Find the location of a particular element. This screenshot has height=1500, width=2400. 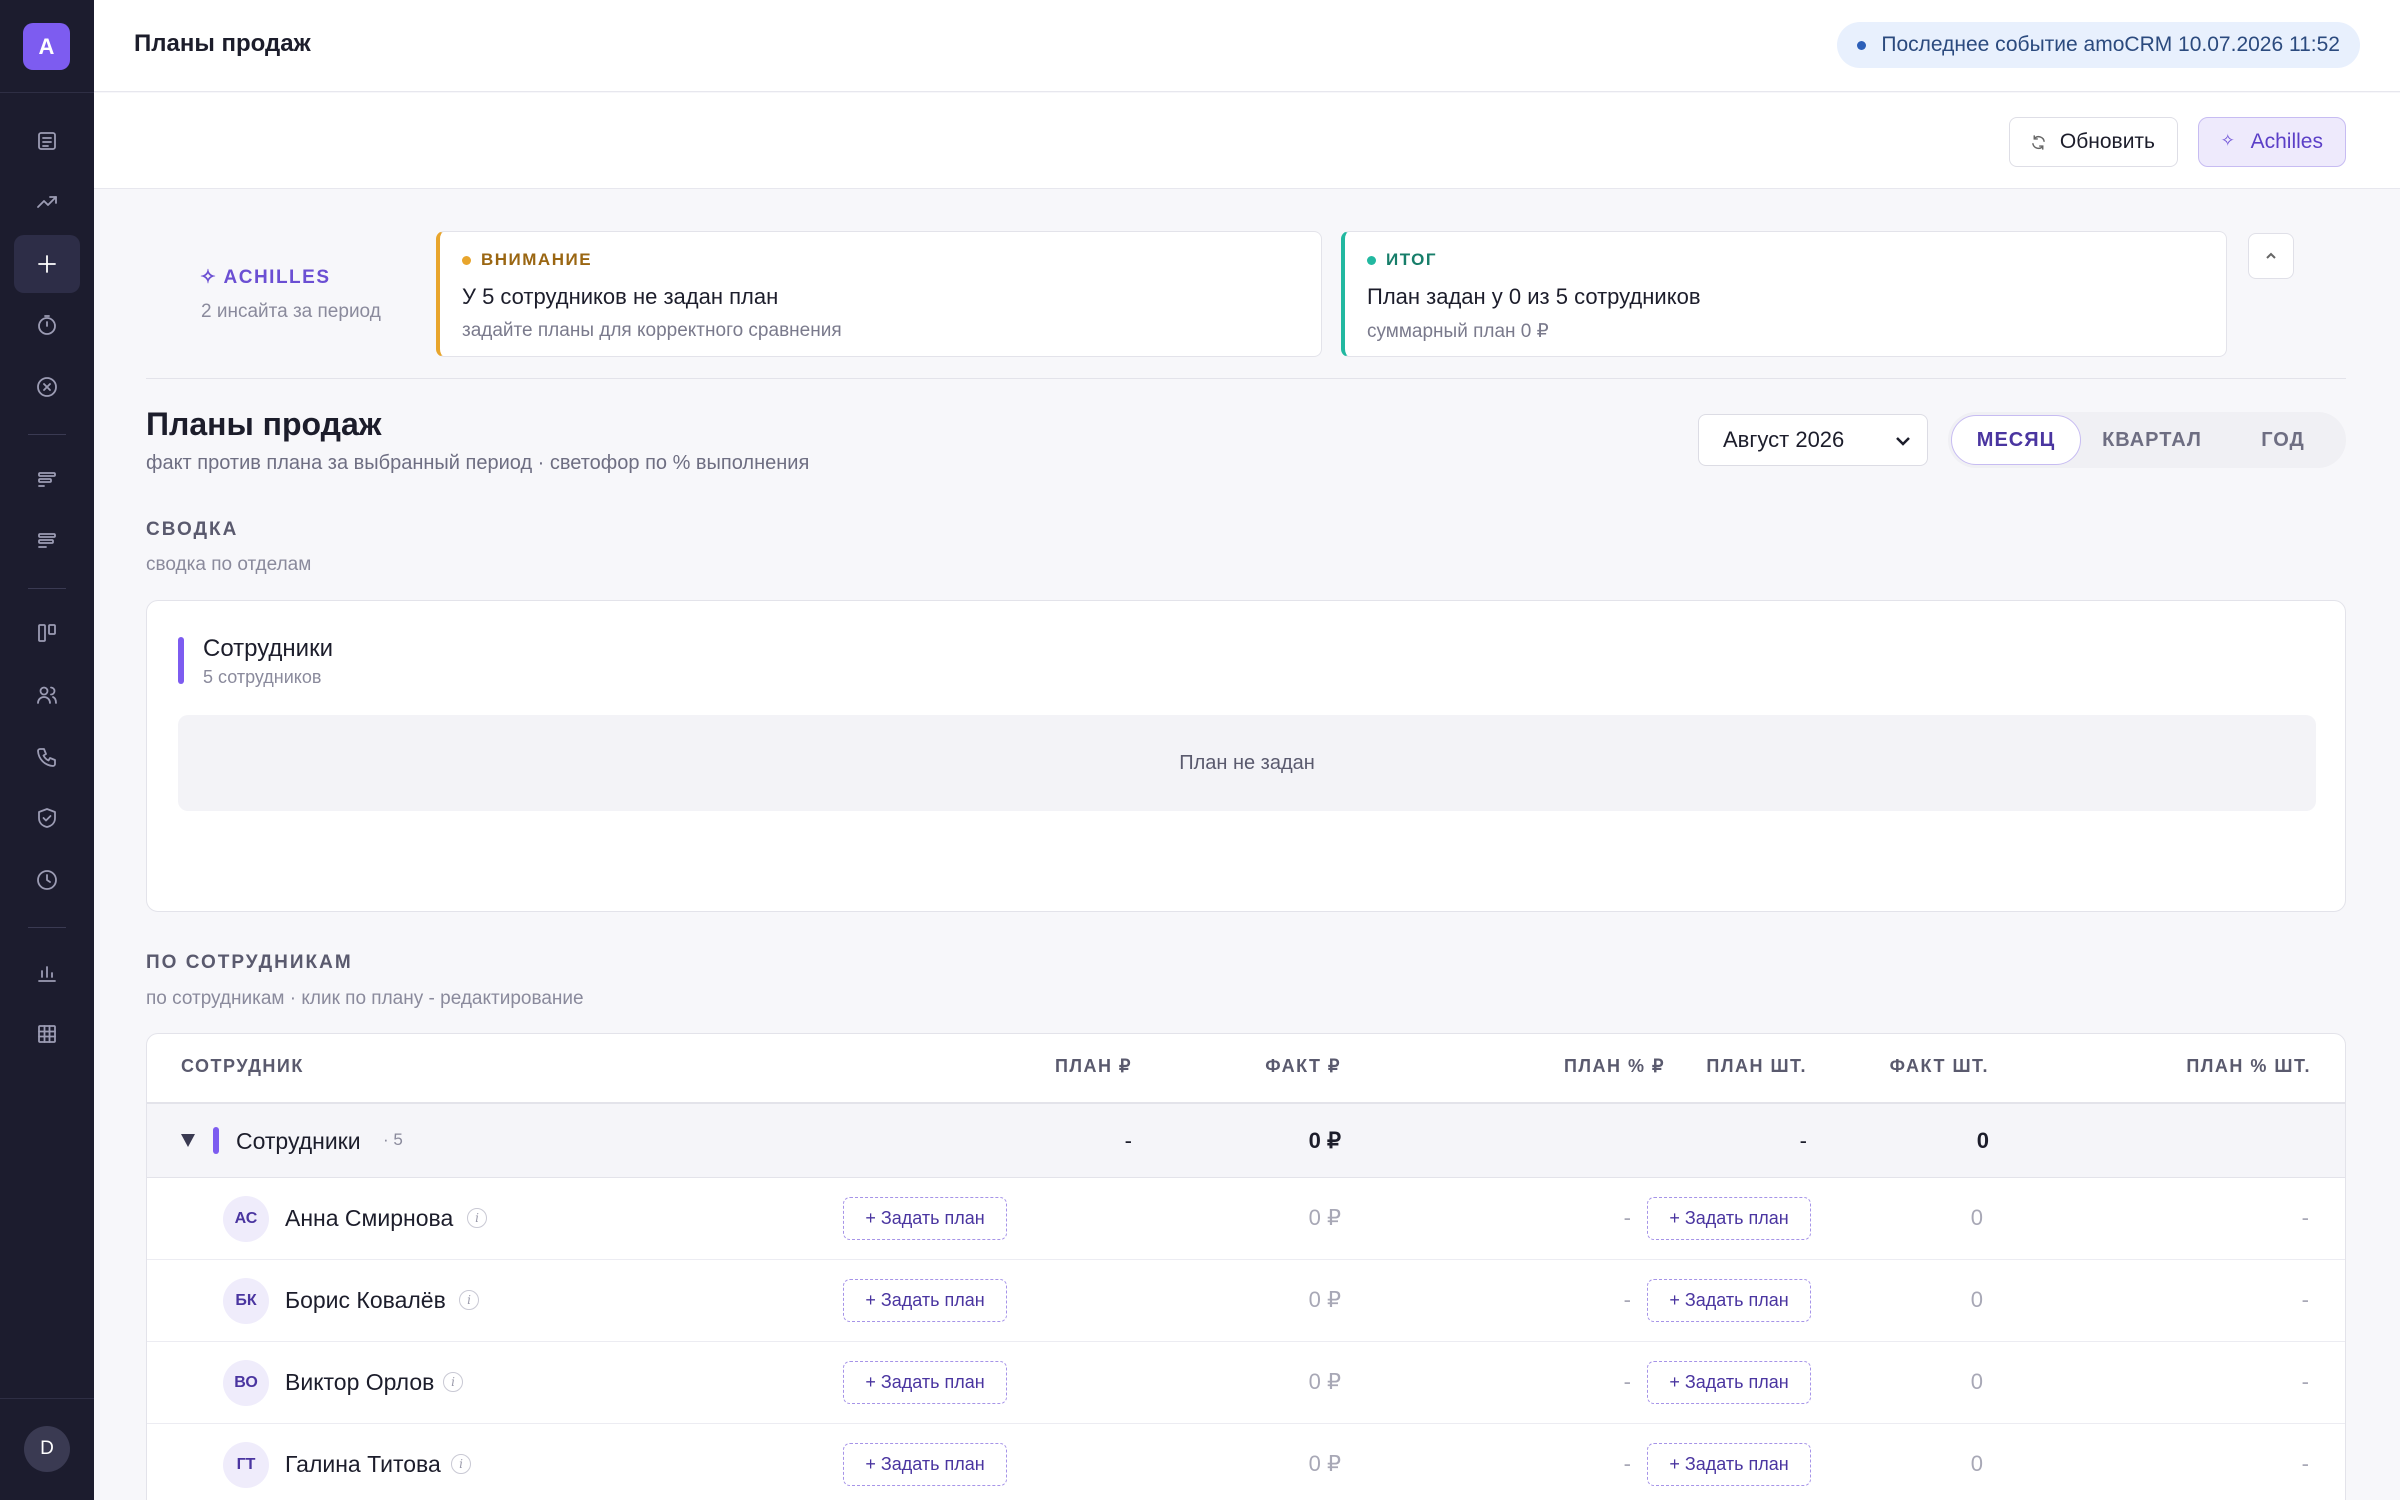

page-title: Планы продаж is located at coordinates (222, 43).